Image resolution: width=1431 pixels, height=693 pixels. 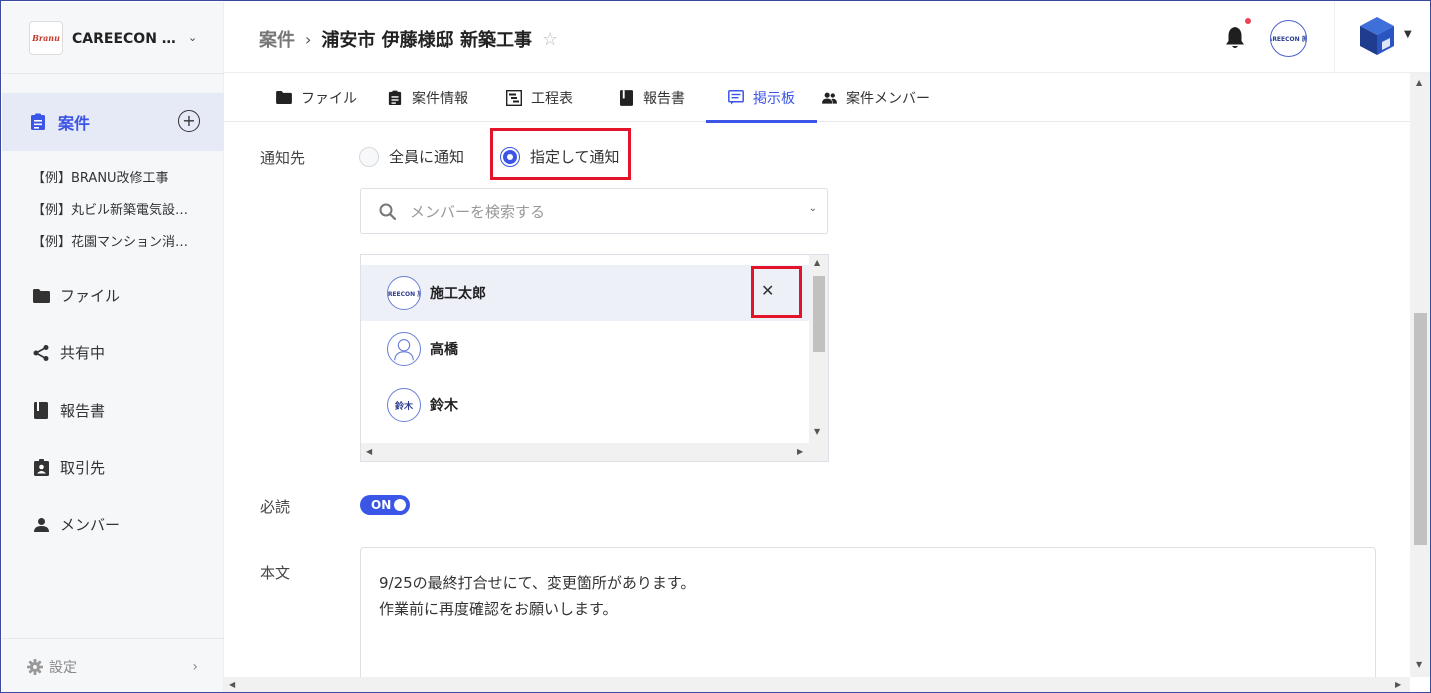 I want to click on notify-target-label: 通知先, so click(x=283, y=158).